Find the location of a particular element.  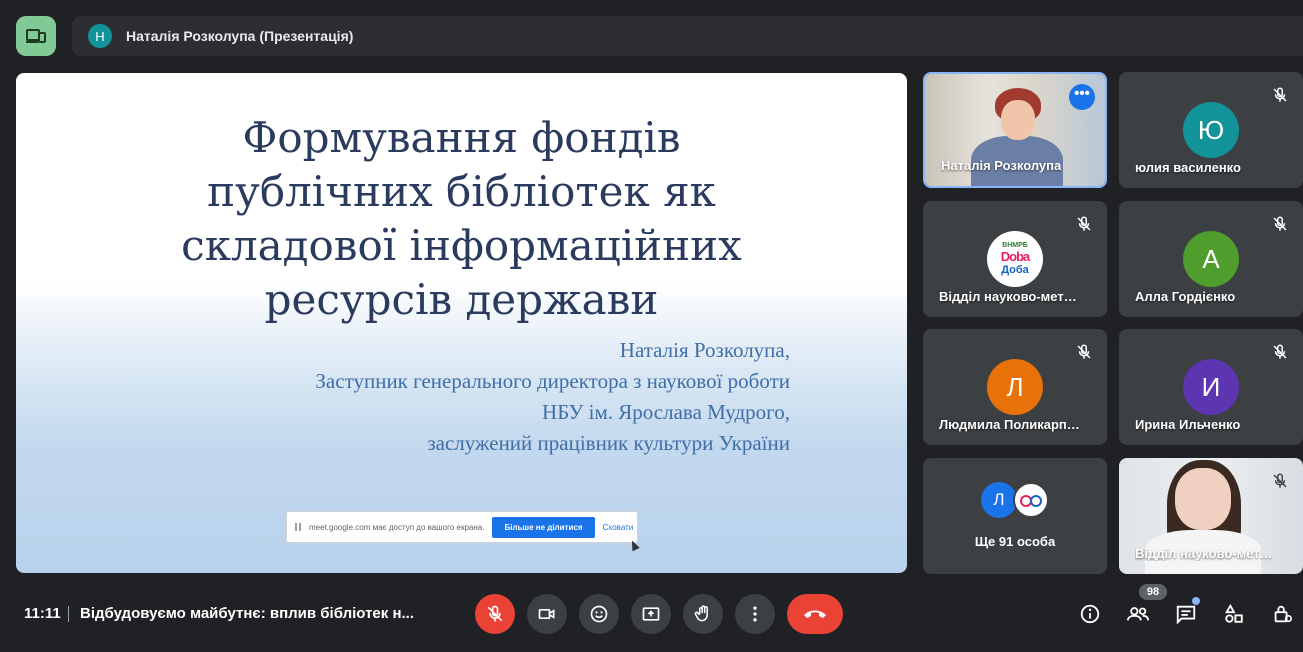

layout-button is located at coordinates (36, 36).